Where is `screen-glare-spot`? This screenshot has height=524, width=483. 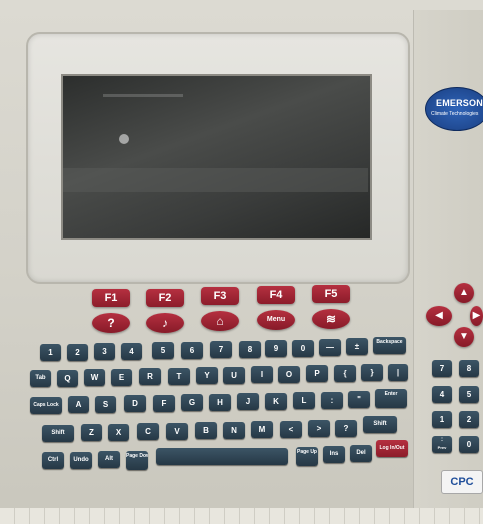 screen-glare-spot is located at coordinates (124, 139).